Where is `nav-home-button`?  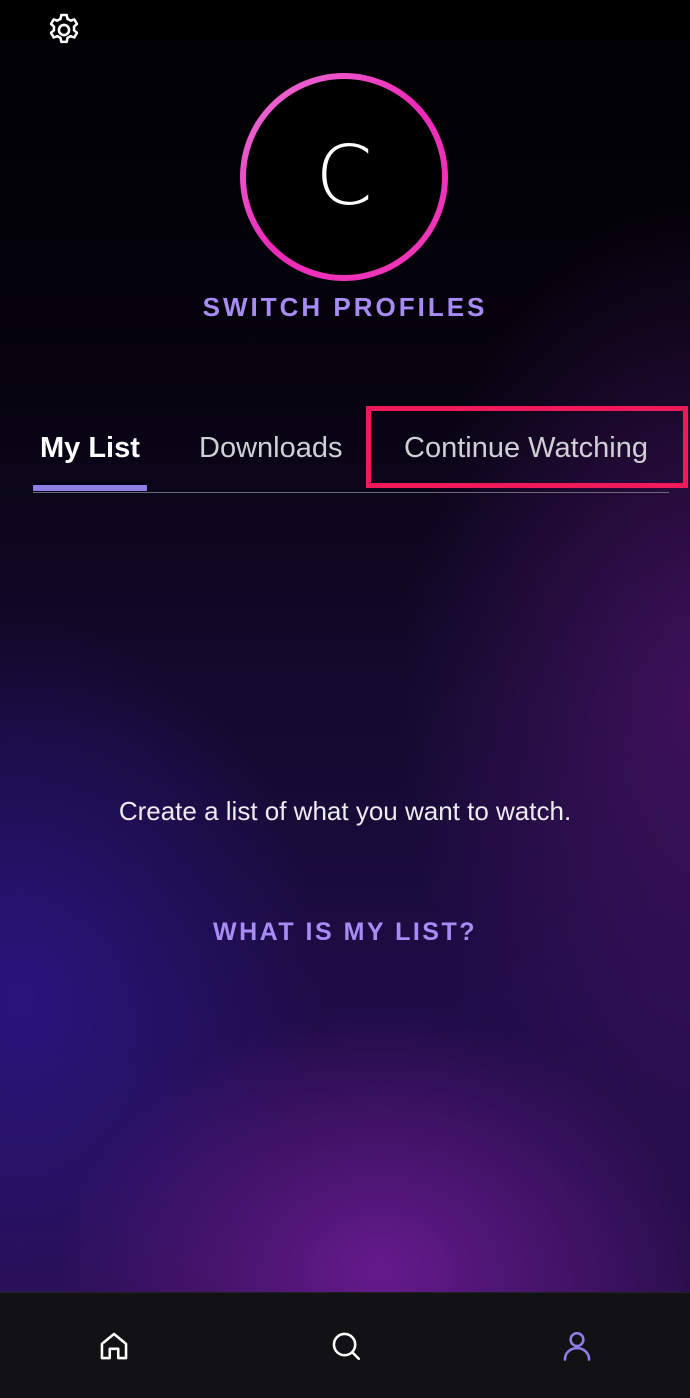
nav-home-button is located at coordinates (114, 1346).